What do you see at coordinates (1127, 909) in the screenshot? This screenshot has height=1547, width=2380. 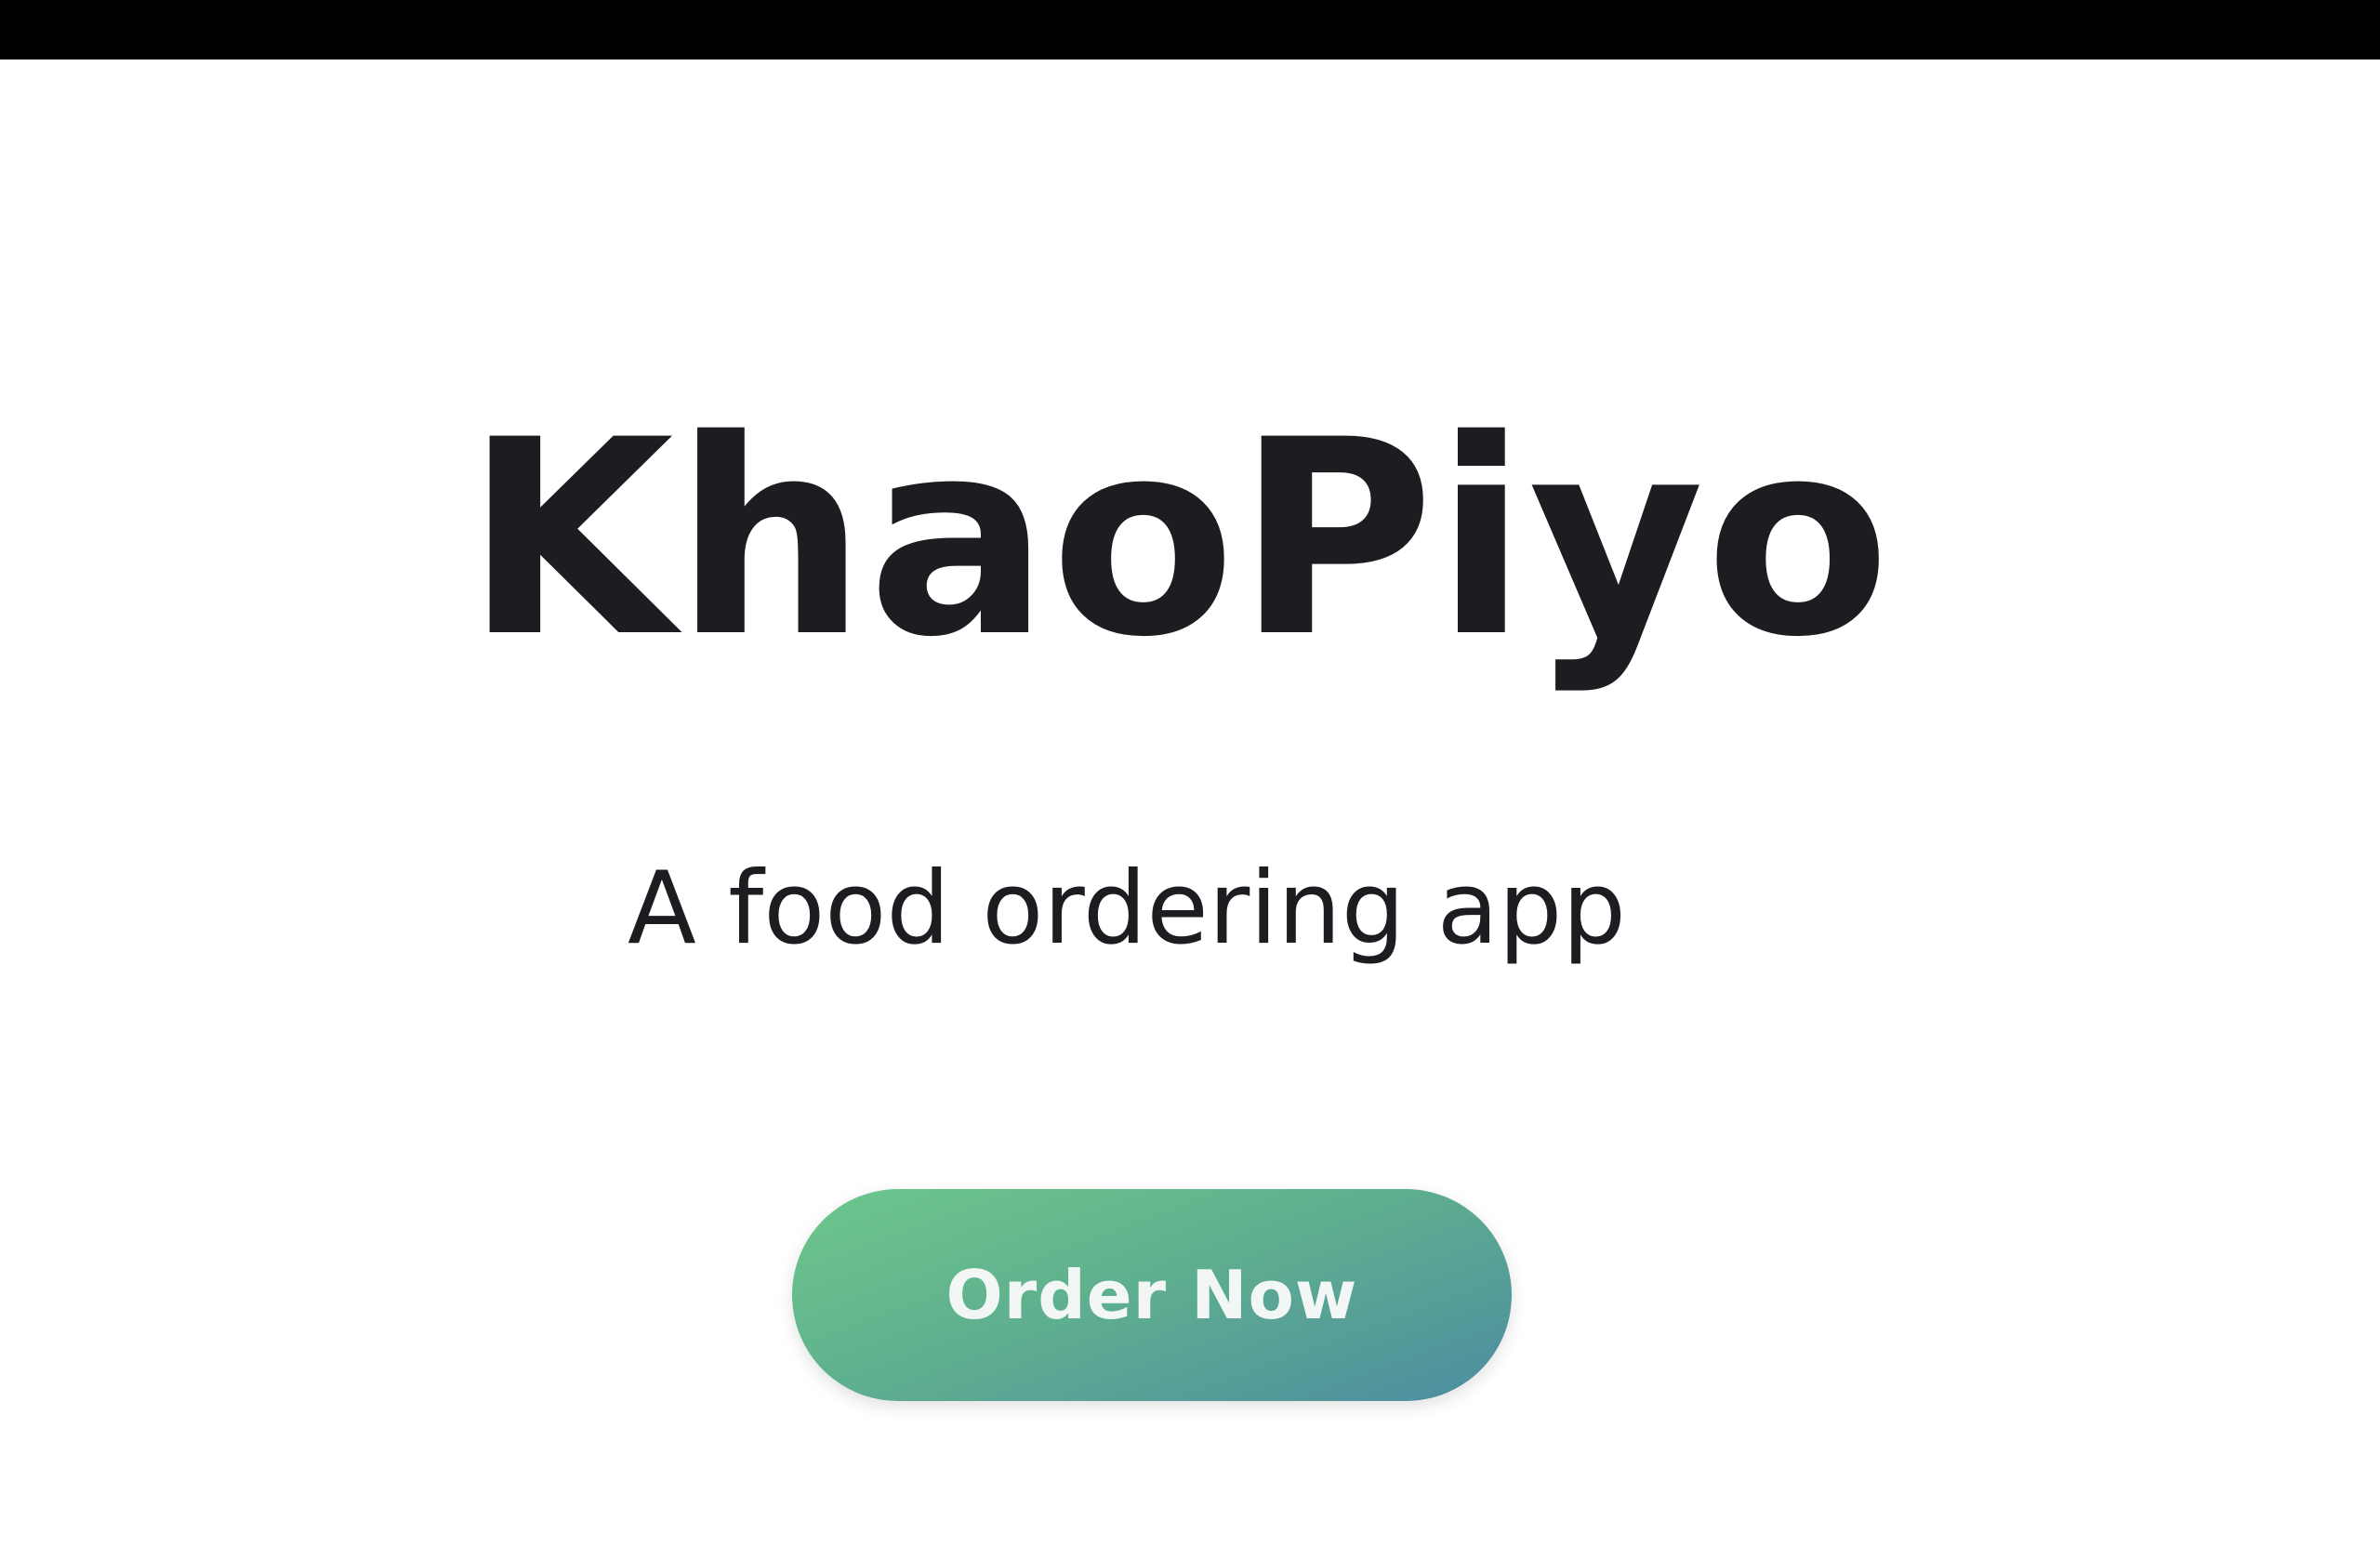 I see `tagline: A food ordering app` at bounding box center [1127, 909].